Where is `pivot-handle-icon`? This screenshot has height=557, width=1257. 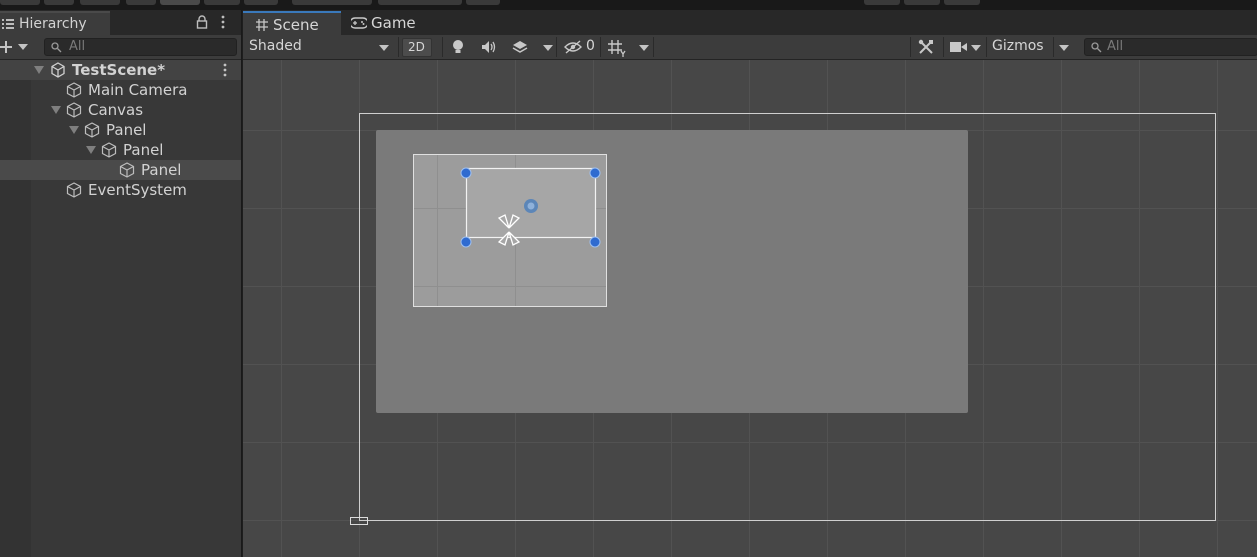
pivot-handle-icon is located at coordinates (531, 206).